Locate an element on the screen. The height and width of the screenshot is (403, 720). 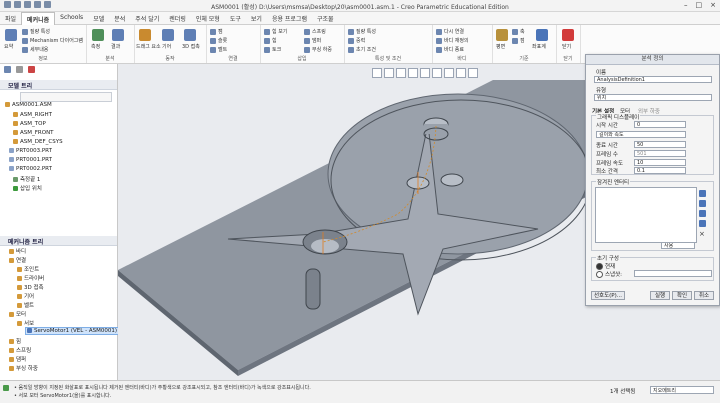
tree-item: PRT0002.PRT is located at coordinates (30, 169).